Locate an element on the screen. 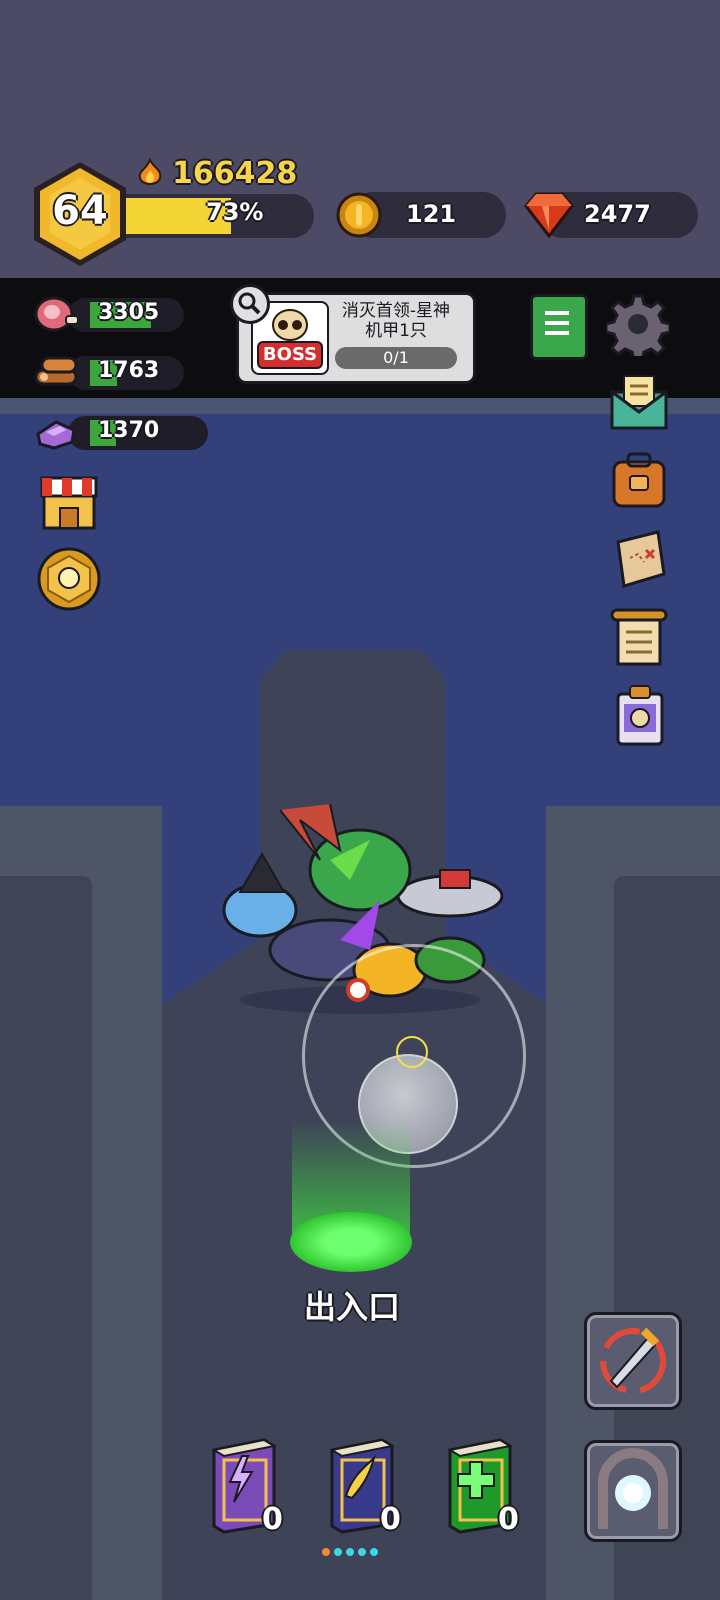 The image size is (720, 1600). flame-icon is located at coordinates (150, 172).